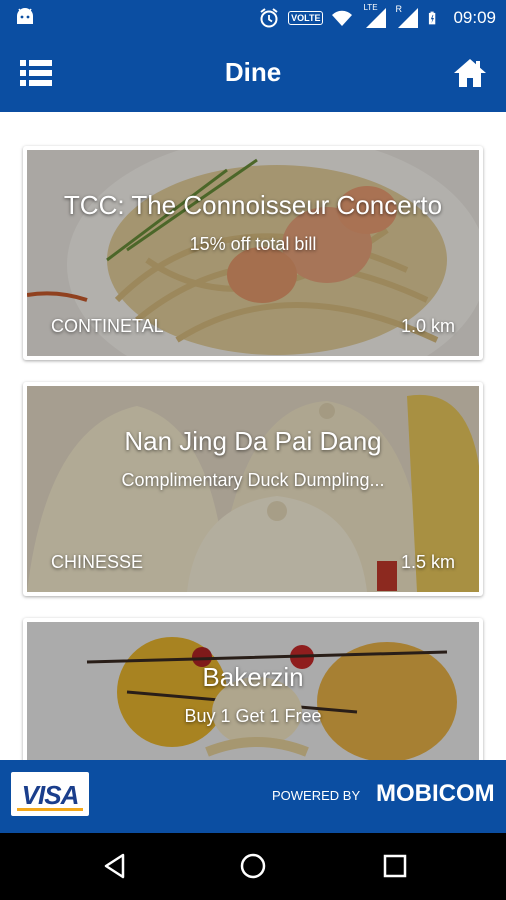 The image size is (506, 900). I want to click on recents-square-icon, so click(395, 866).